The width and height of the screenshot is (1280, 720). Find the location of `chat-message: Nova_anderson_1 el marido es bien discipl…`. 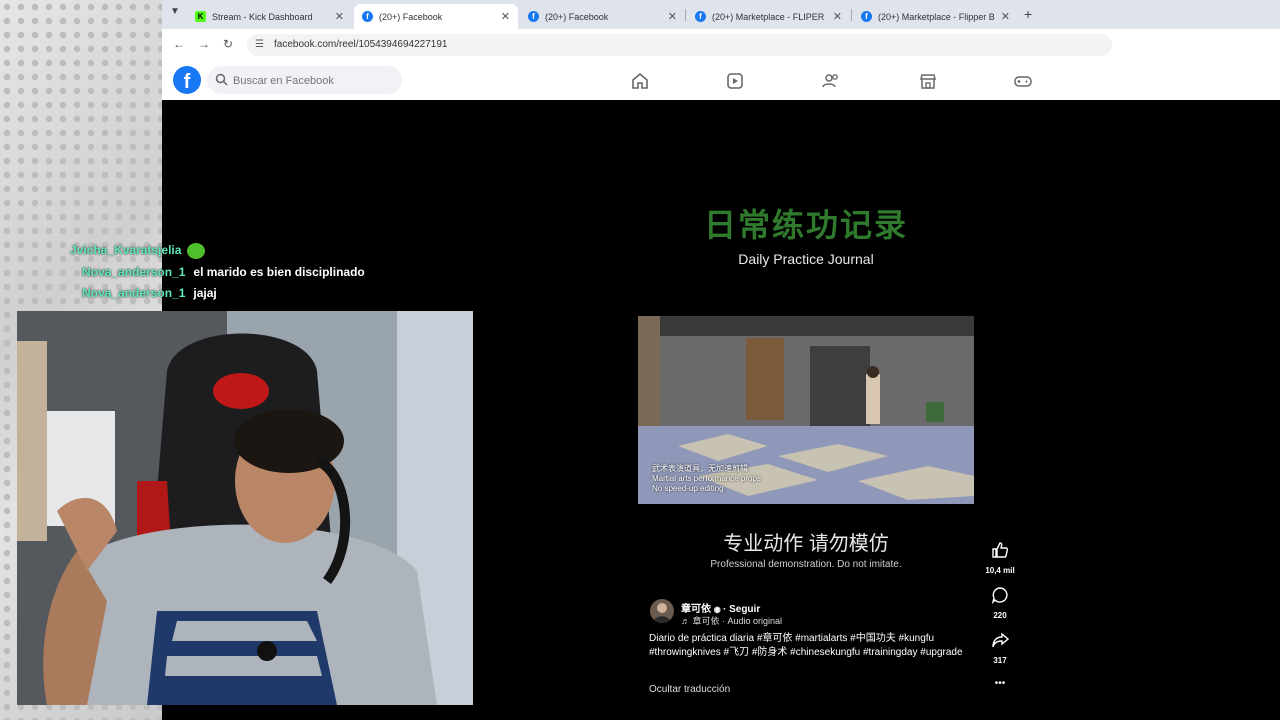

chat-message: Nova_anderson_1 el marido es bien discipl… is located at coordinates (223, 272).